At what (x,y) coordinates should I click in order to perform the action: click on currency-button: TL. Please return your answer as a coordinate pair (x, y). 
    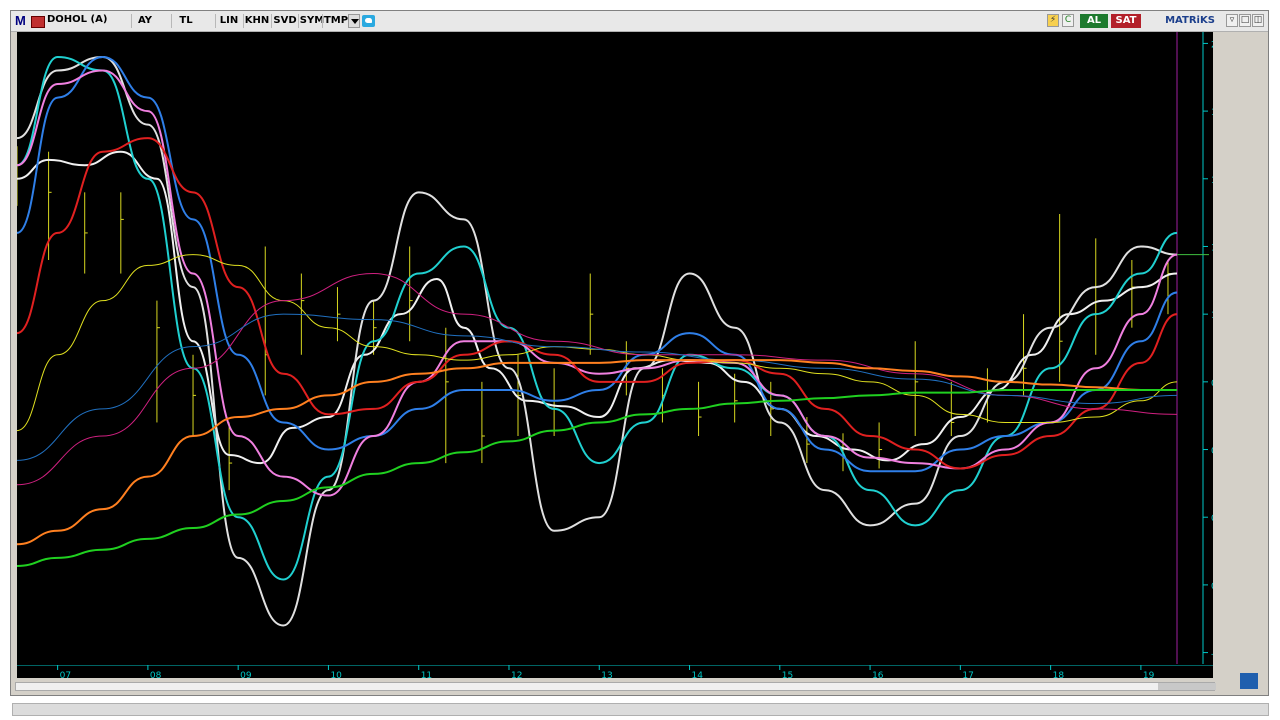
    Looking at the image, I should click on (185, 21).